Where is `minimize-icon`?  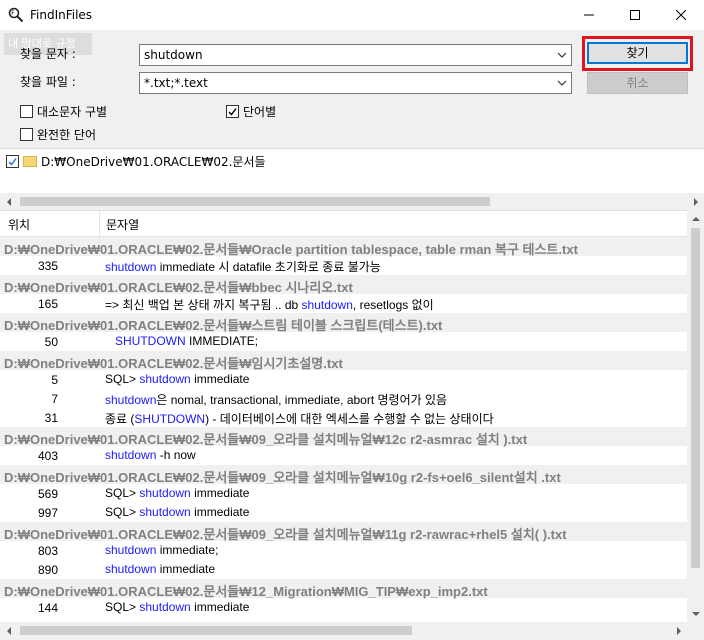 minimize-icon is located at coordinates (589, 15).